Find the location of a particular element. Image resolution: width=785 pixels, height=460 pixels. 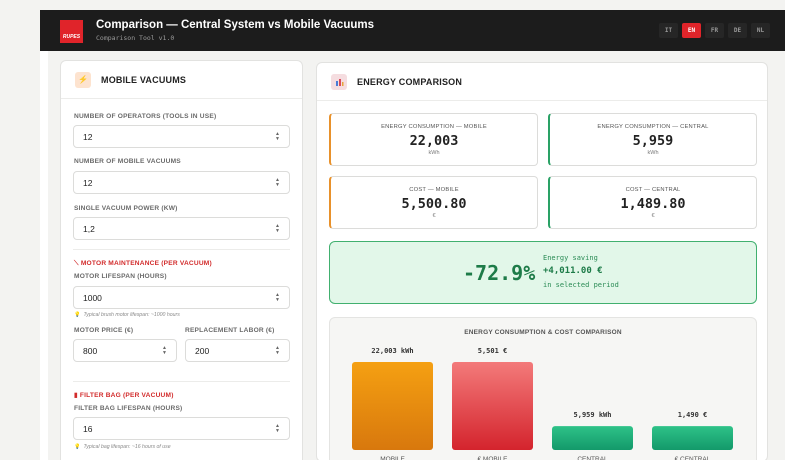

motor-price-label: MOTOR PRICE (€) is located at coordinates (104, 330).